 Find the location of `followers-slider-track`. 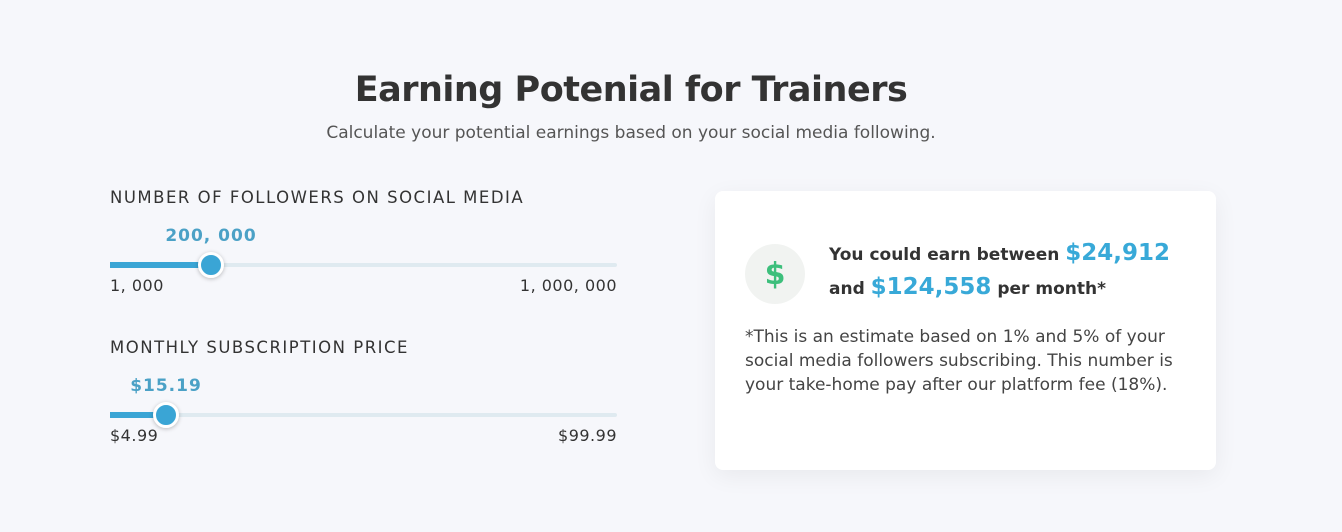

followers-slider-track is located at coordinates (363, 265).